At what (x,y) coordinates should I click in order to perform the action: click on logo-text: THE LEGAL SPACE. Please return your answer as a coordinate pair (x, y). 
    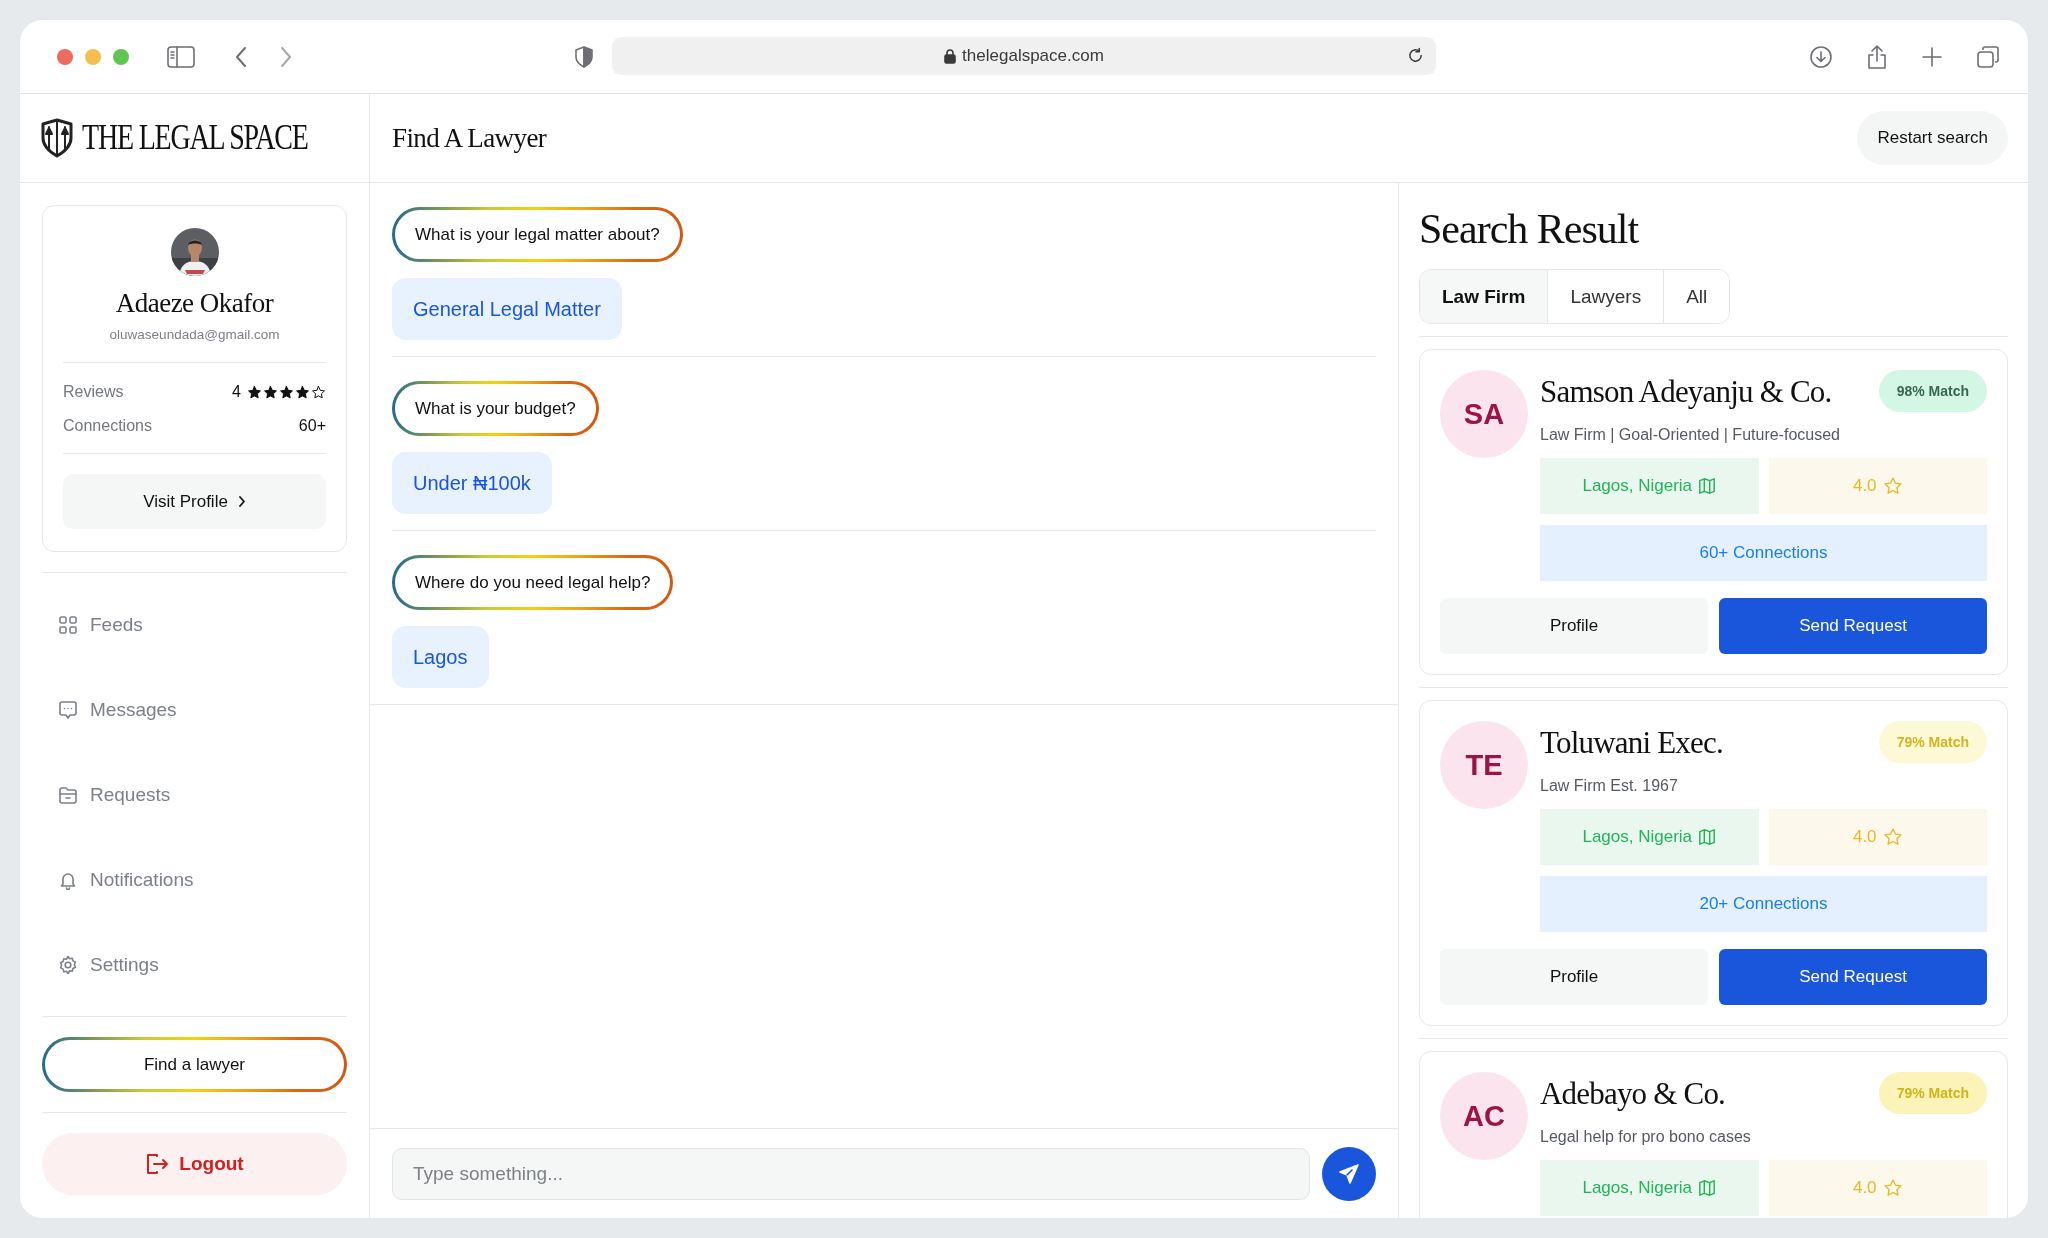
    Looking at the image, I should click on (195, 138).